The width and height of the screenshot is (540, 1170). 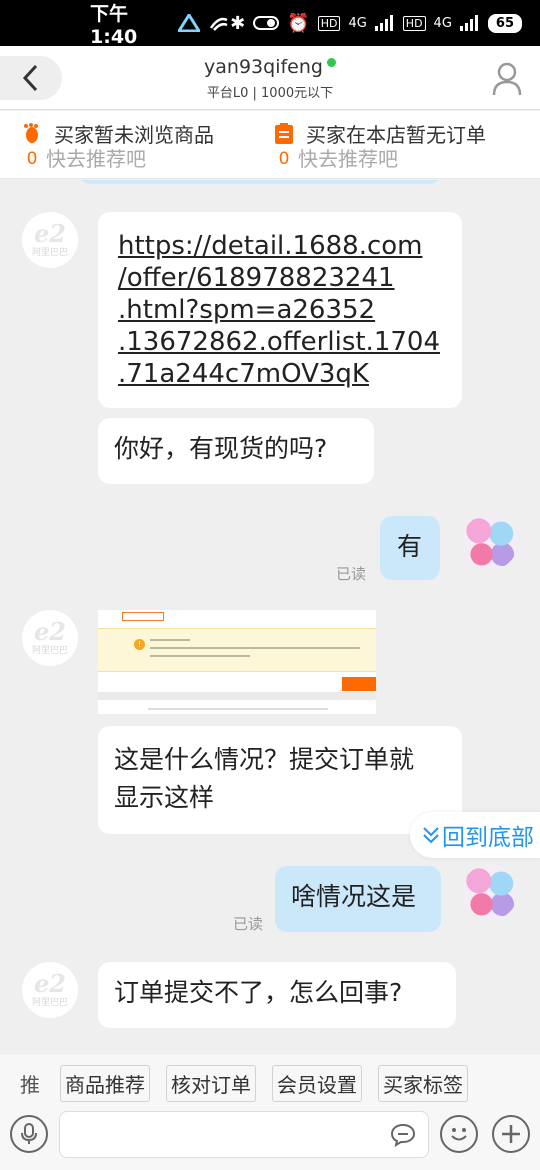 I want to click on order-count: 0, so click(x=284, y=159).